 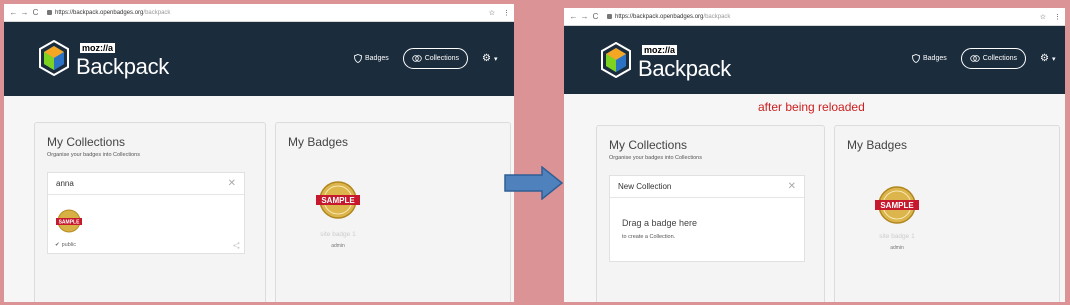 What do you see at coordinates (57, 245) in the screenshot?
I see `checkbox-icon: ✔` at bounding box center [57, 245].